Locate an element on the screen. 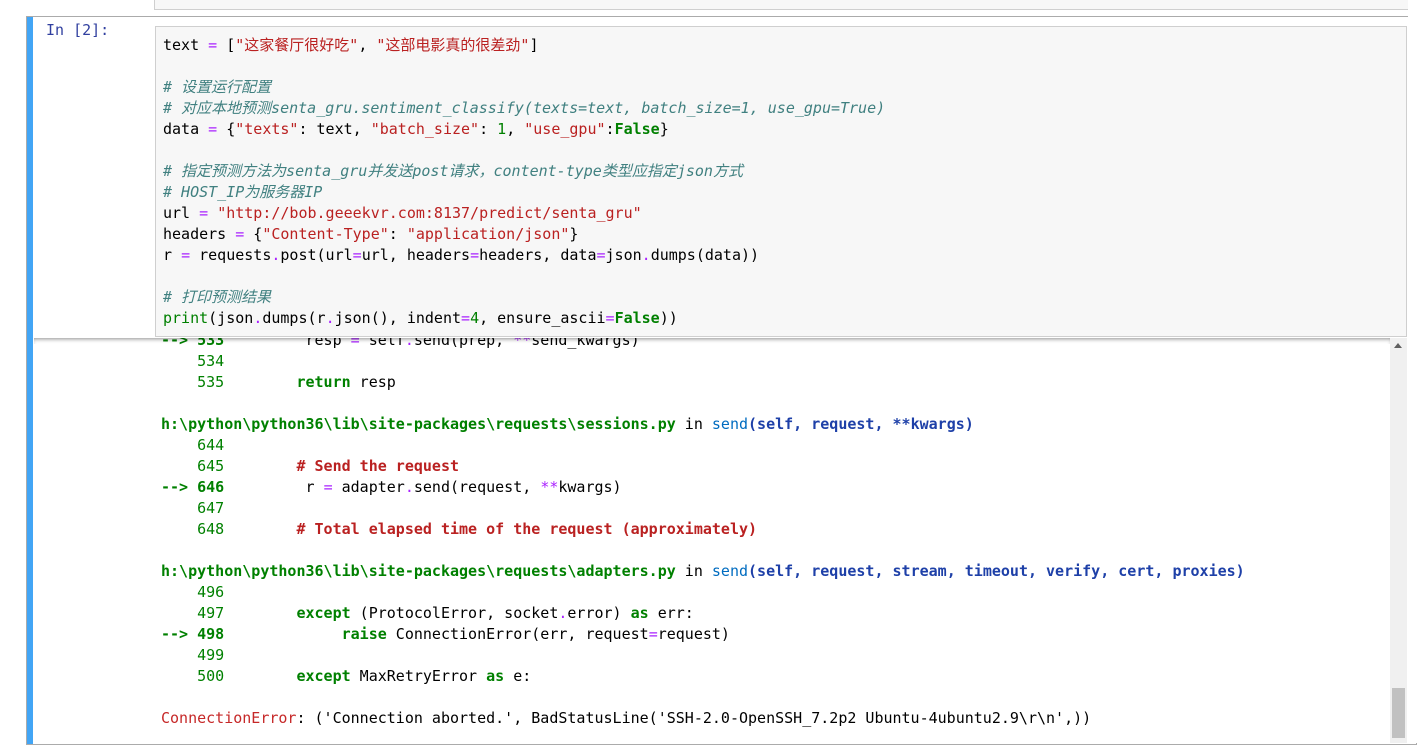 This screenshot has width=1419, height=745. token: 1 is located at coordinates (502, 129).